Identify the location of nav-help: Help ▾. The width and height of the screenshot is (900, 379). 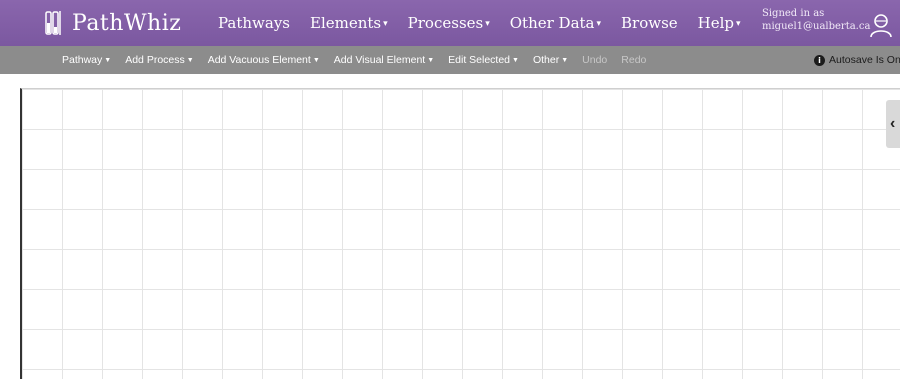
(719, 23).